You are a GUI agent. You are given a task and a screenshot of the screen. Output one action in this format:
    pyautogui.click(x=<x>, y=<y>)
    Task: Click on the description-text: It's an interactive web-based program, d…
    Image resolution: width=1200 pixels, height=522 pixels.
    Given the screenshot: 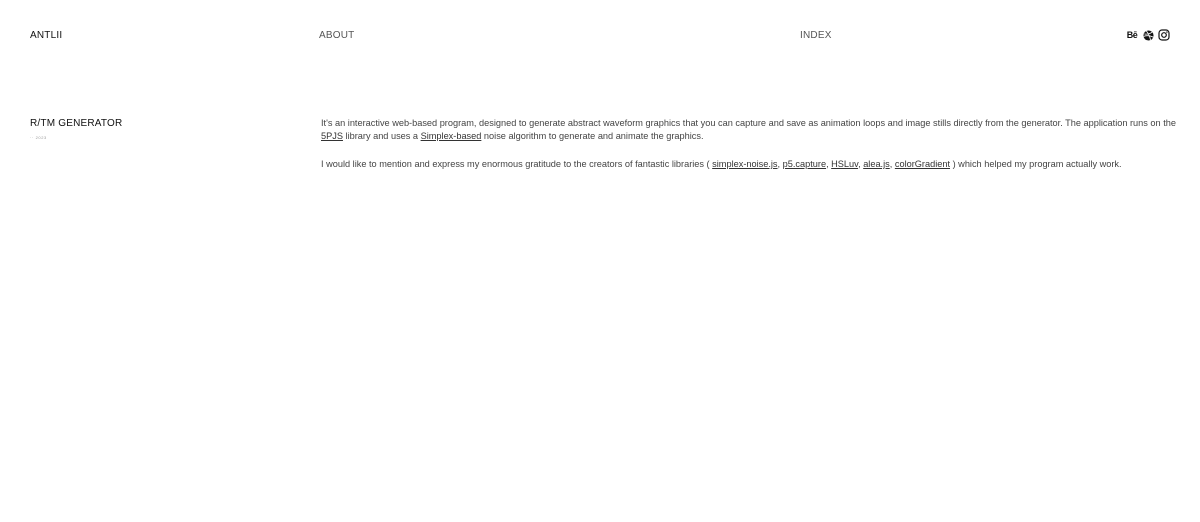 What is the action you would take?
    pyautogui.click(x=748, y=123)
    